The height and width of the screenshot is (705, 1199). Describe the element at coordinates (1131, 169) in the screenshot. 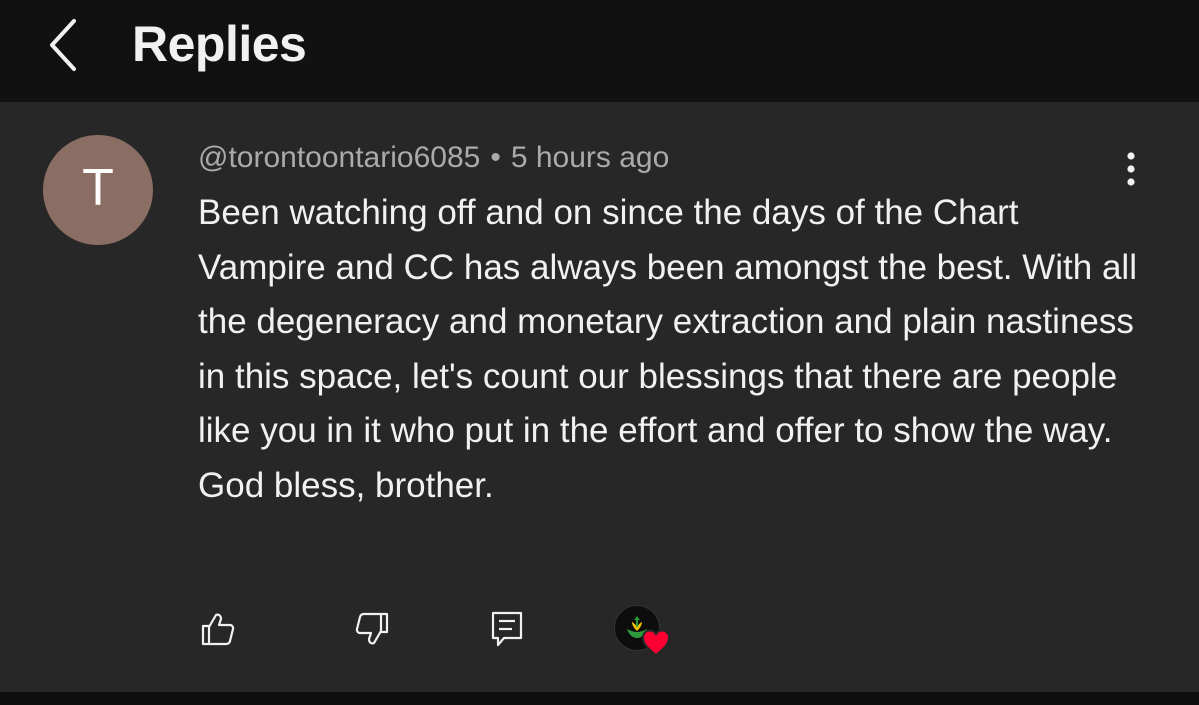

I see `more-vertical-icon` at that location.